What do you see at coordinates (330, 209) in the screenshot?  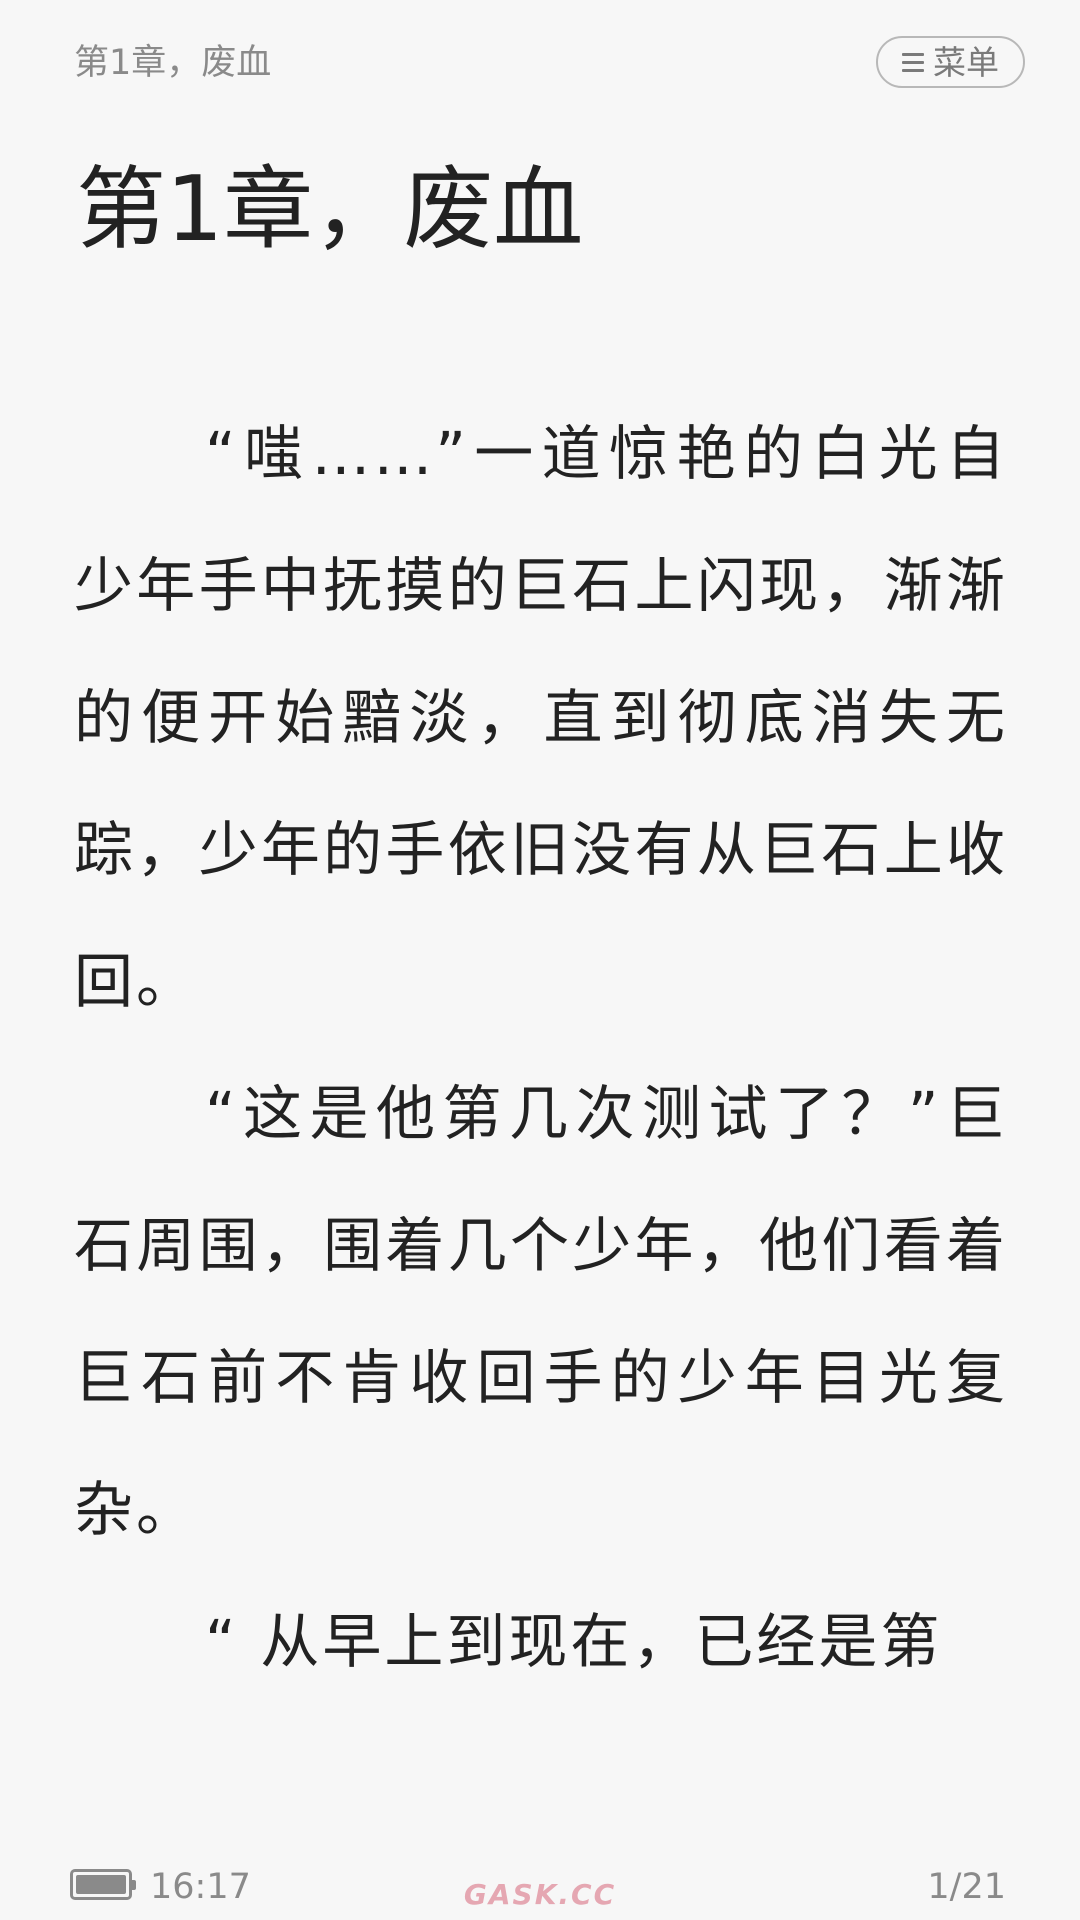 I see `chapter-title: 第1章，废血` at bounding box center [330, 209].